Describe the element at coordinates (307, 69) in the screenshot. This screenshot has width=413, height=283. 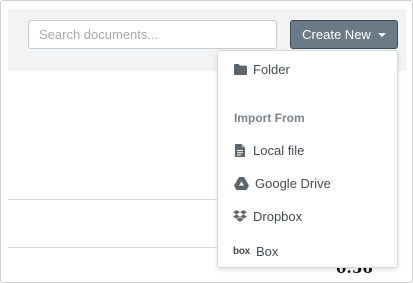
I see `menu-item-folder: Folder` at that location.